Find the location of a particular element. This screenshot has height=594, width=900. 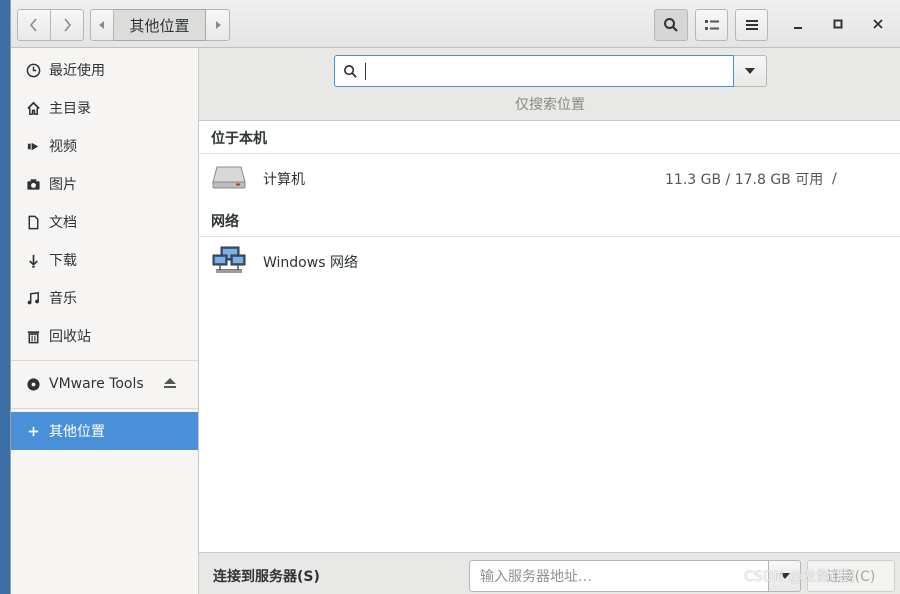

hamburger-icon is located at coordinates (751, 25).